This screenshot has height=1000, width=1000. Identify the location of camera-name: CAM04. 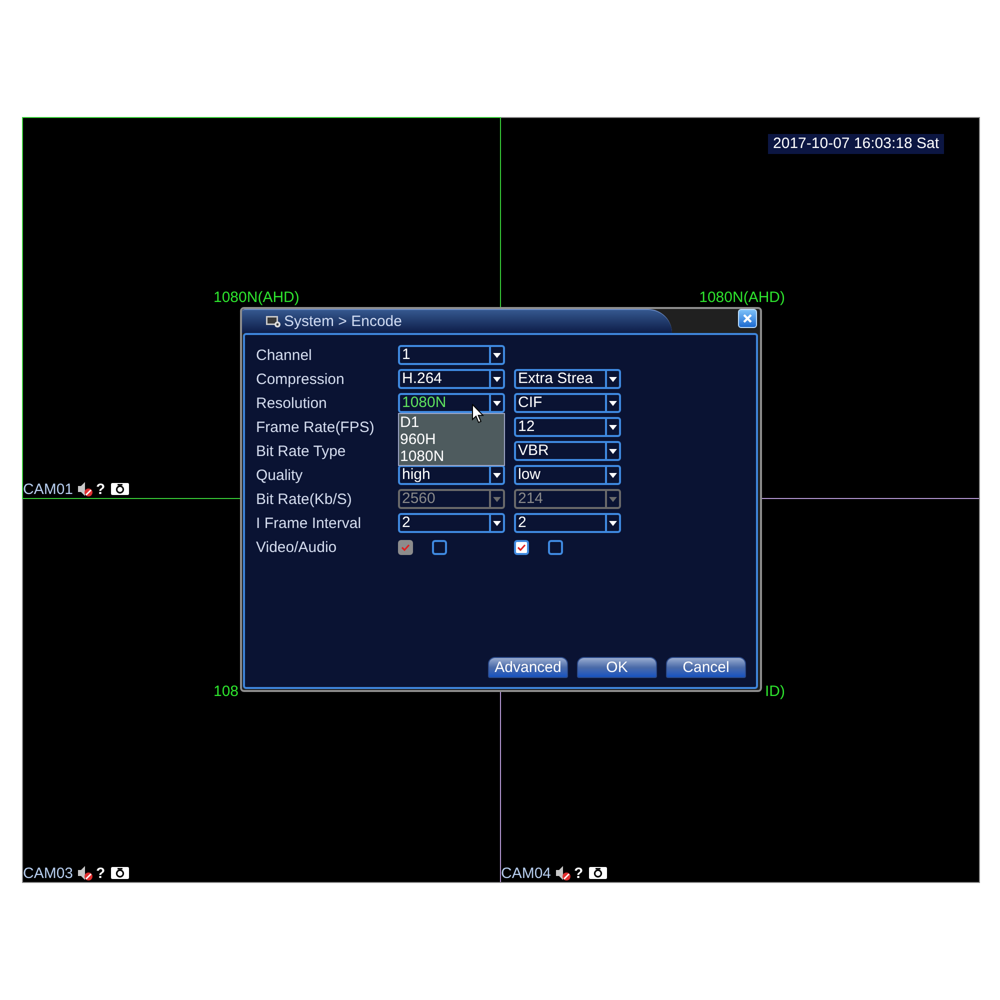
(526, 873).